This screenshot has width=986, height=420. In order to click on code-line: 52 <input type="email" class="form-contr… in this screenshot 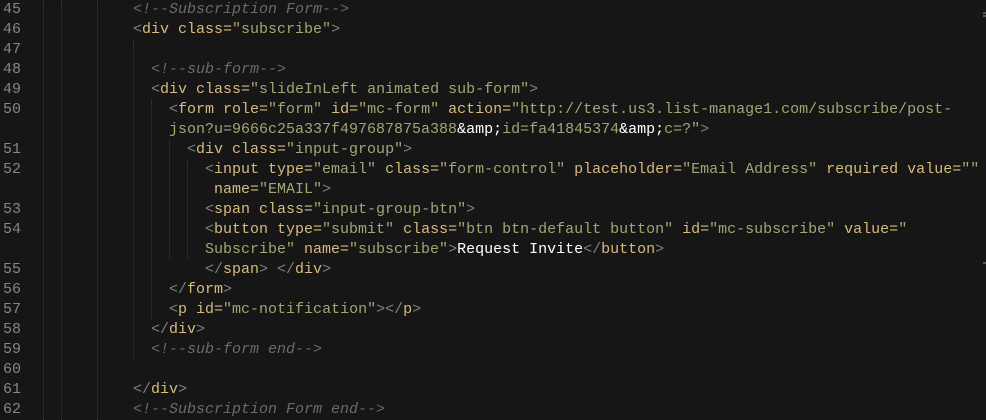, I will do `click(493, 170)`.